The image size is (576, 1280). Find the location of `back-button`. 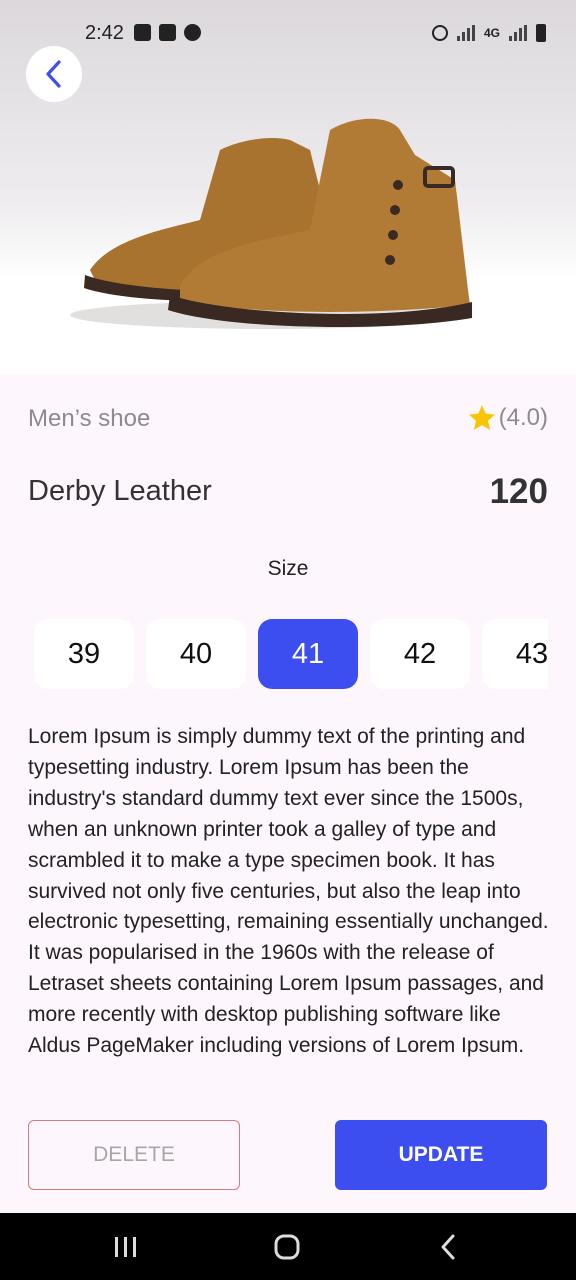

back-button is located at coordinates (54, 74).